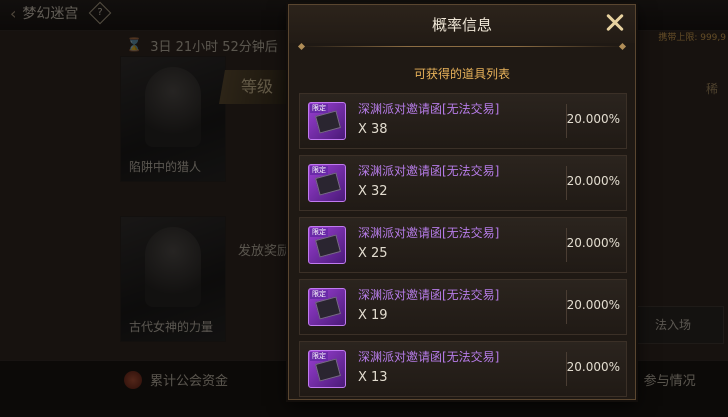 The height and width of the screenshot is (417, 728). What do you see at coordinates (463, 183) in the screenshot?
I see `list-item: 限定 深渊派对邀请函[无法交易] X 32 20.000%` at bounding box center [463, 183].